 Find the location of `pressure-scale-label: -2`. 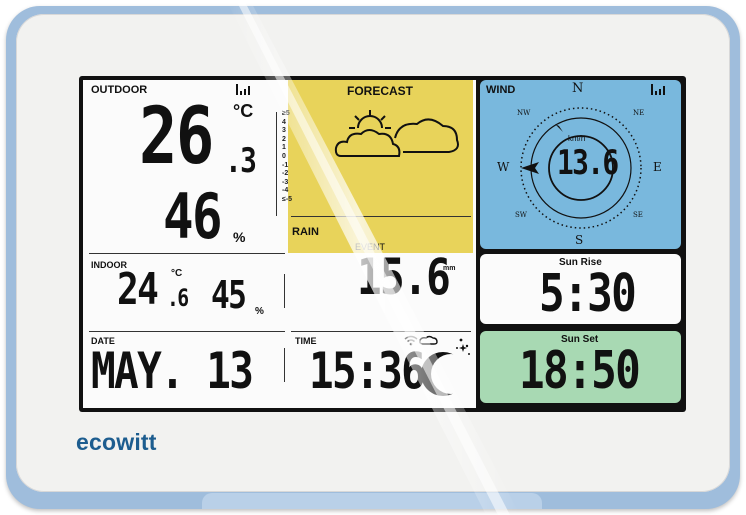

pressure-scale-label: -2 is located at coordinates (285, 174).